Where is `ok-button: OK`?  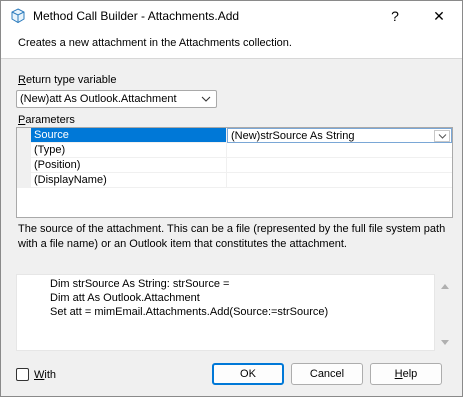 ok-button: OK is located at coordinates (248, 374).